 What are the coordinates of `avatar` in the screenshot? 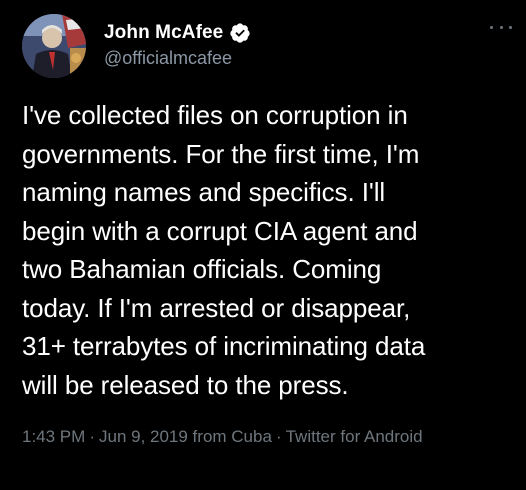 It's located at (54, 46).